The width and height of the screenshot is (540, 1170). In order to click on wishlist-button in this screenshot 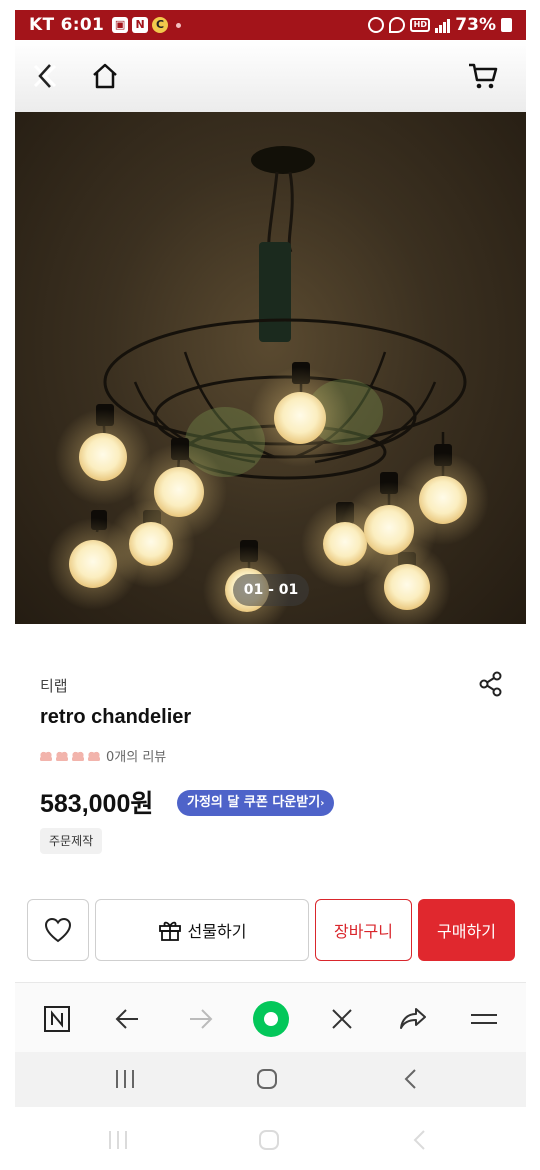, I will do `click(58, 930)`.